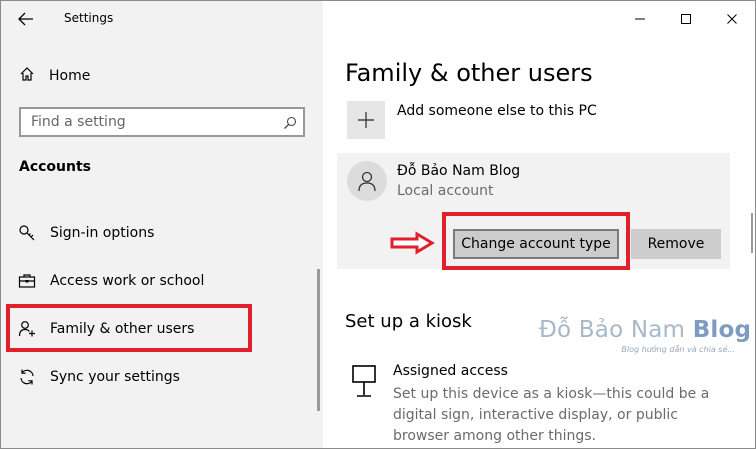 Image resolution: width=756 pixels, height=449 pixels. What do you see at coordinates (70, 76) in the screenshot?
I see `sidebar-item-label: Home` at bounding box center [70, 76].